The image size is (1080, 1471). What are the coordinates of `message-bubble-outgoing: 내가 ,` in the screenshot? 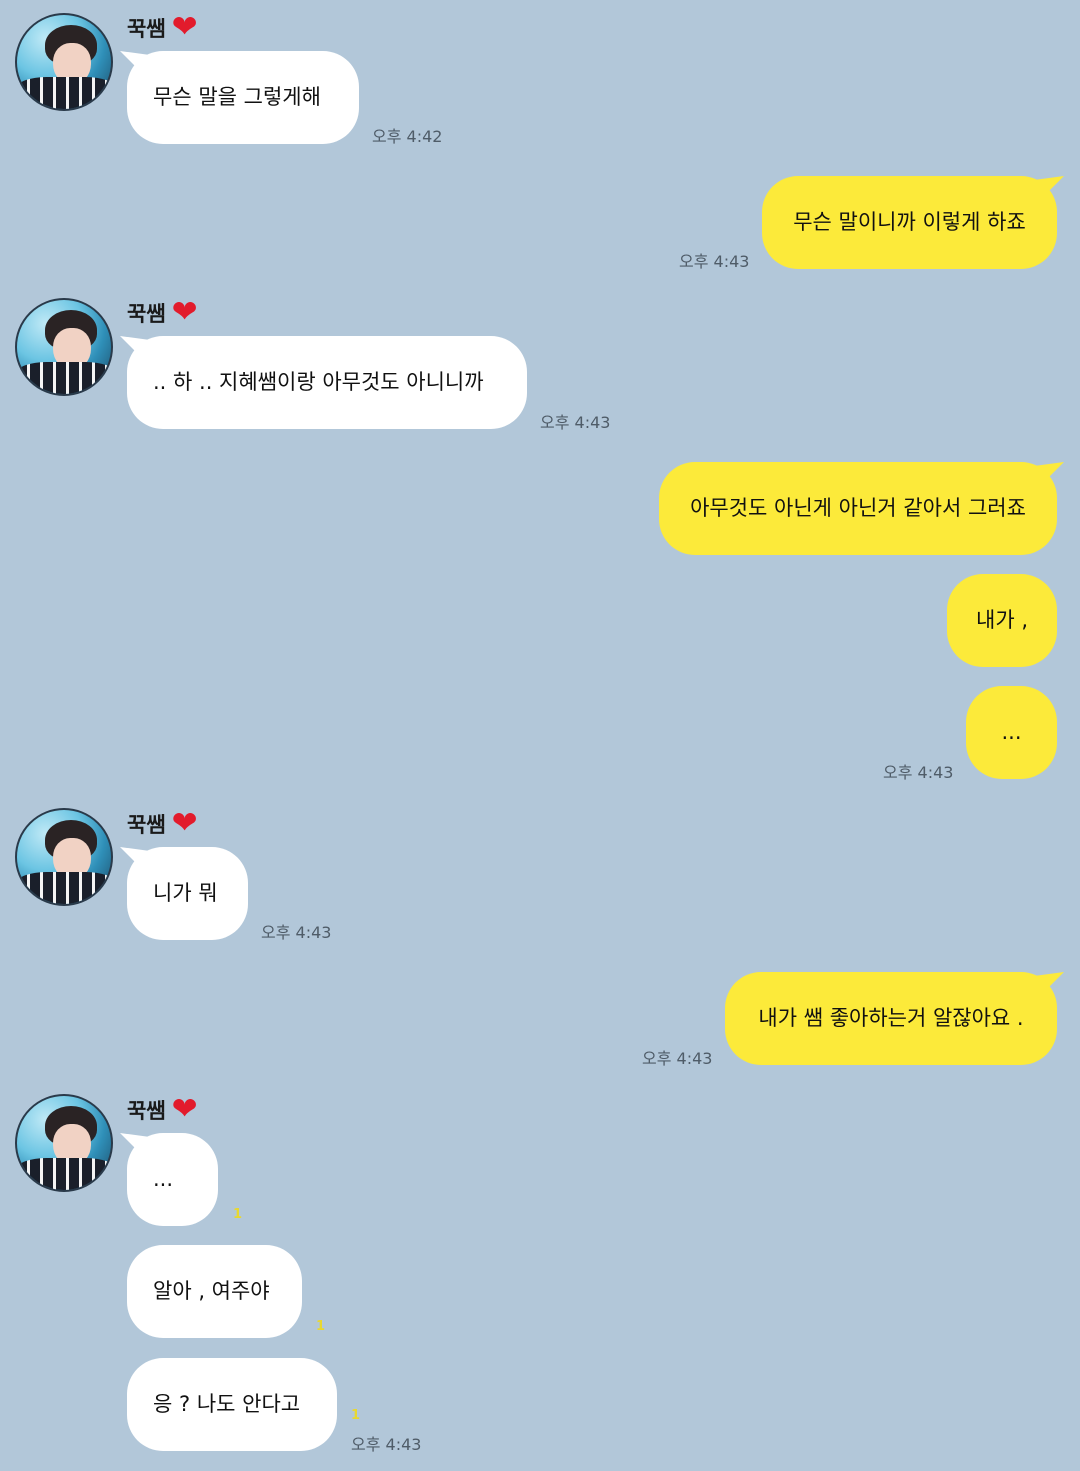 It's located at (1002, 620).